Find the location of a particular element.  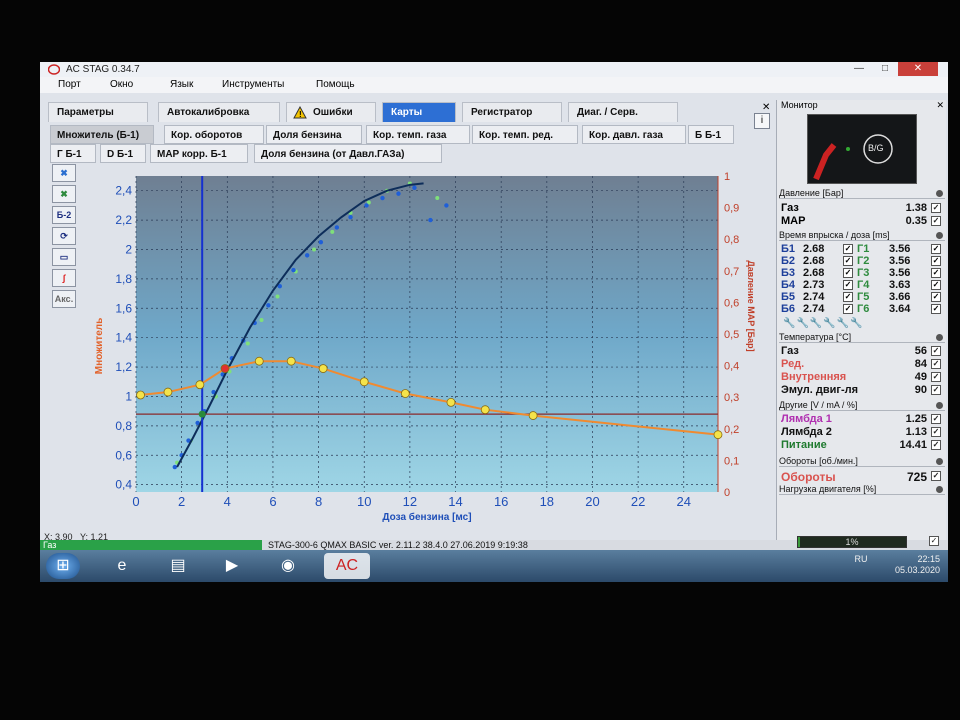

subtab-rpm-corr: Кор. оборотов is located at coordinates (214, 134).